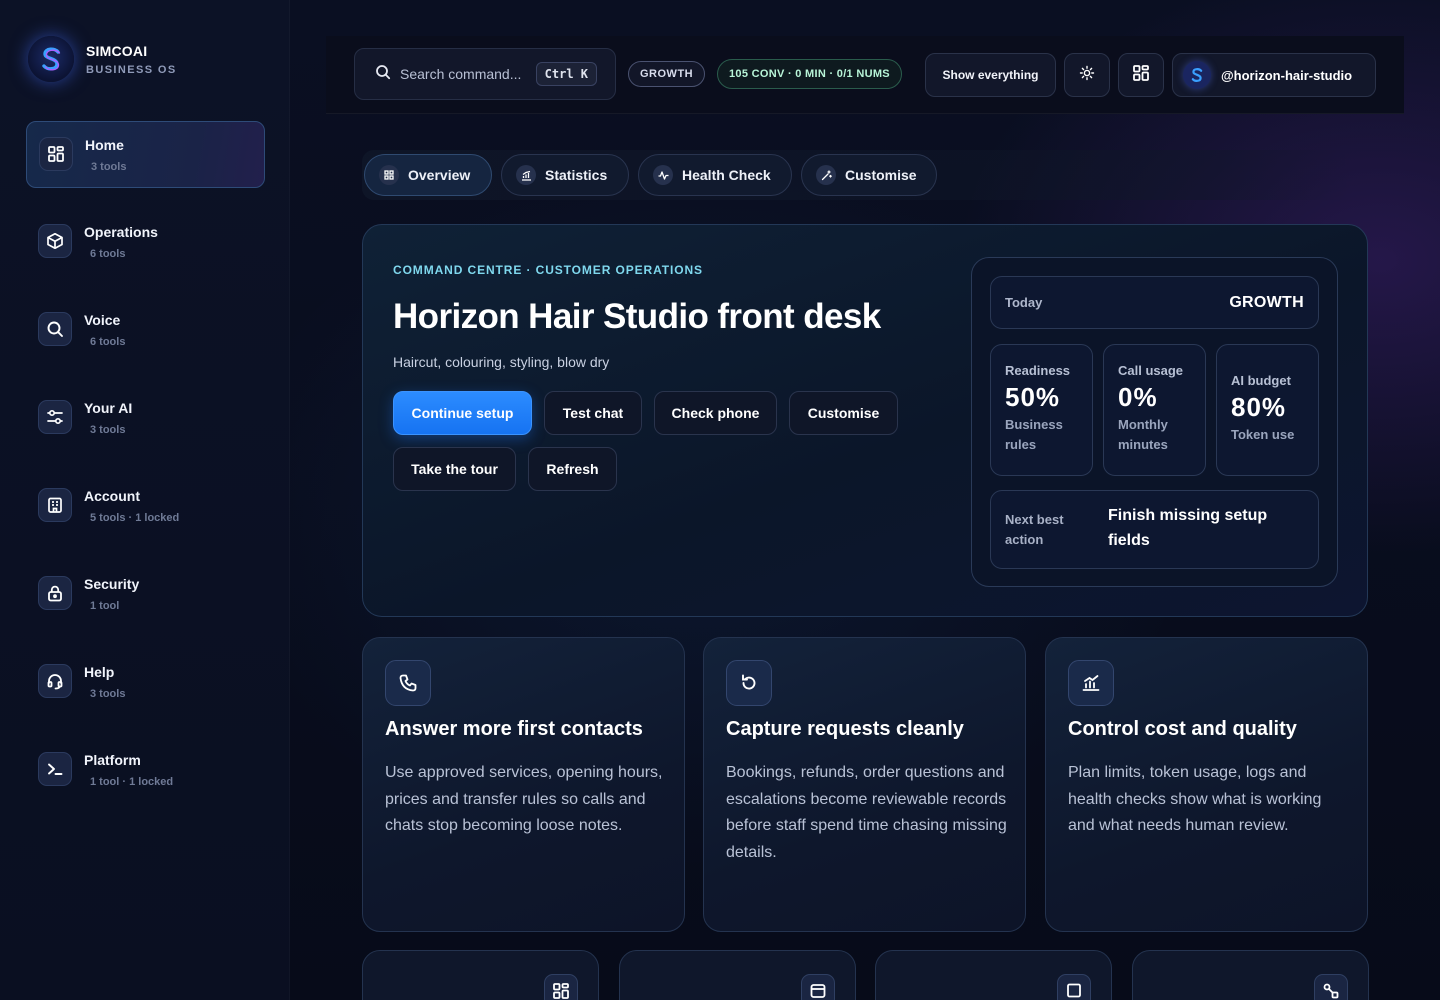  Describe the element at coordinates (462, 413) in the screenshot. I see `continue-setup-button: Continue setup` at that location.